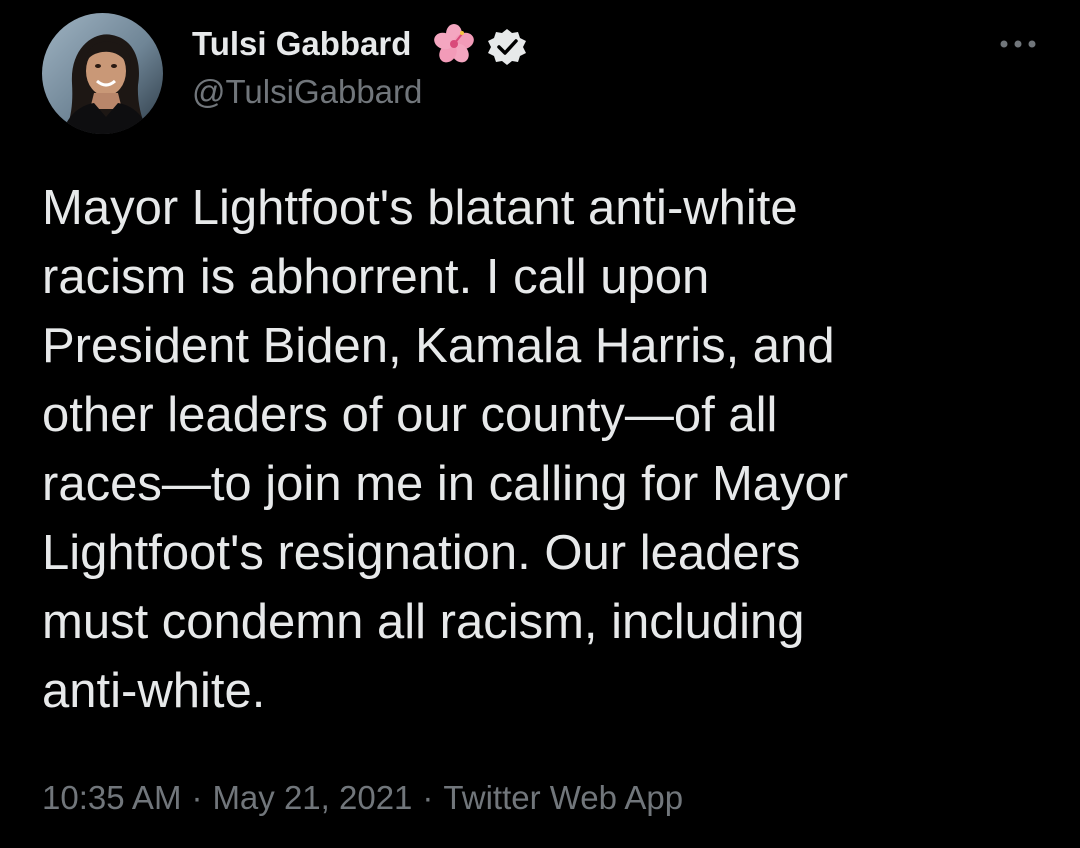 The height and width of the screenshot is (848, 1080). Describe the element at coordinates (301, 44) in the screenshot. I see `author-name: Tulsi Gabbard` at that location.